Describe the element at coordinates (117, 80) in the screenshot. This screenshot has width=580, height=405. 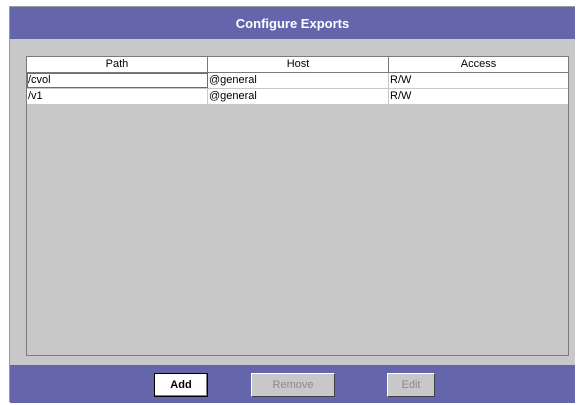
I see `cell-path: /cvol` at that location.